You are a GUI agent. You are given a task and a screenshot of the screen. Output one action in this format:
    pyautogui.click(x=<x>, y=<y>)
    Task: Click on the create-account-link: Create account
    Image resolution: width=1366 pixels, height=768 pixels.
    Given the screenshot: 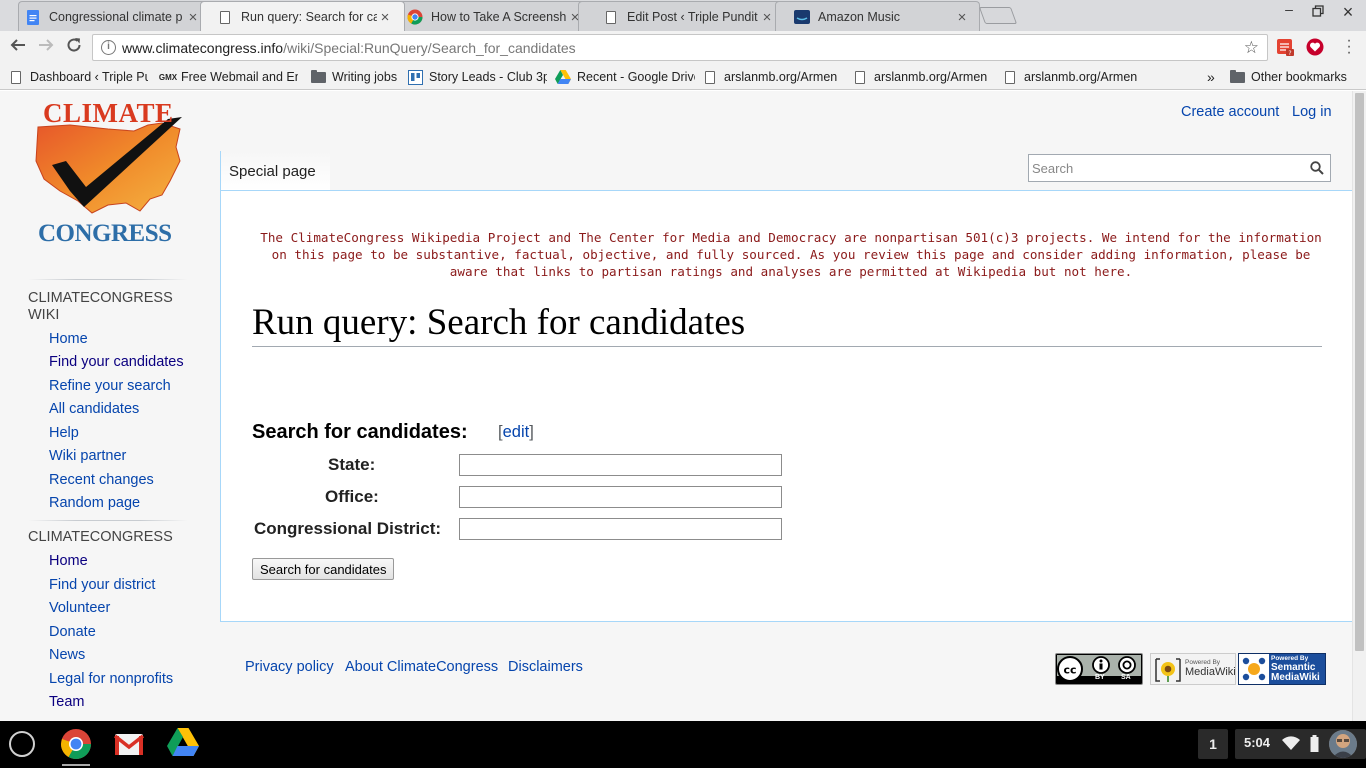 What is the action you would take?
    pyautogui.click(x=1230, y=112)
    